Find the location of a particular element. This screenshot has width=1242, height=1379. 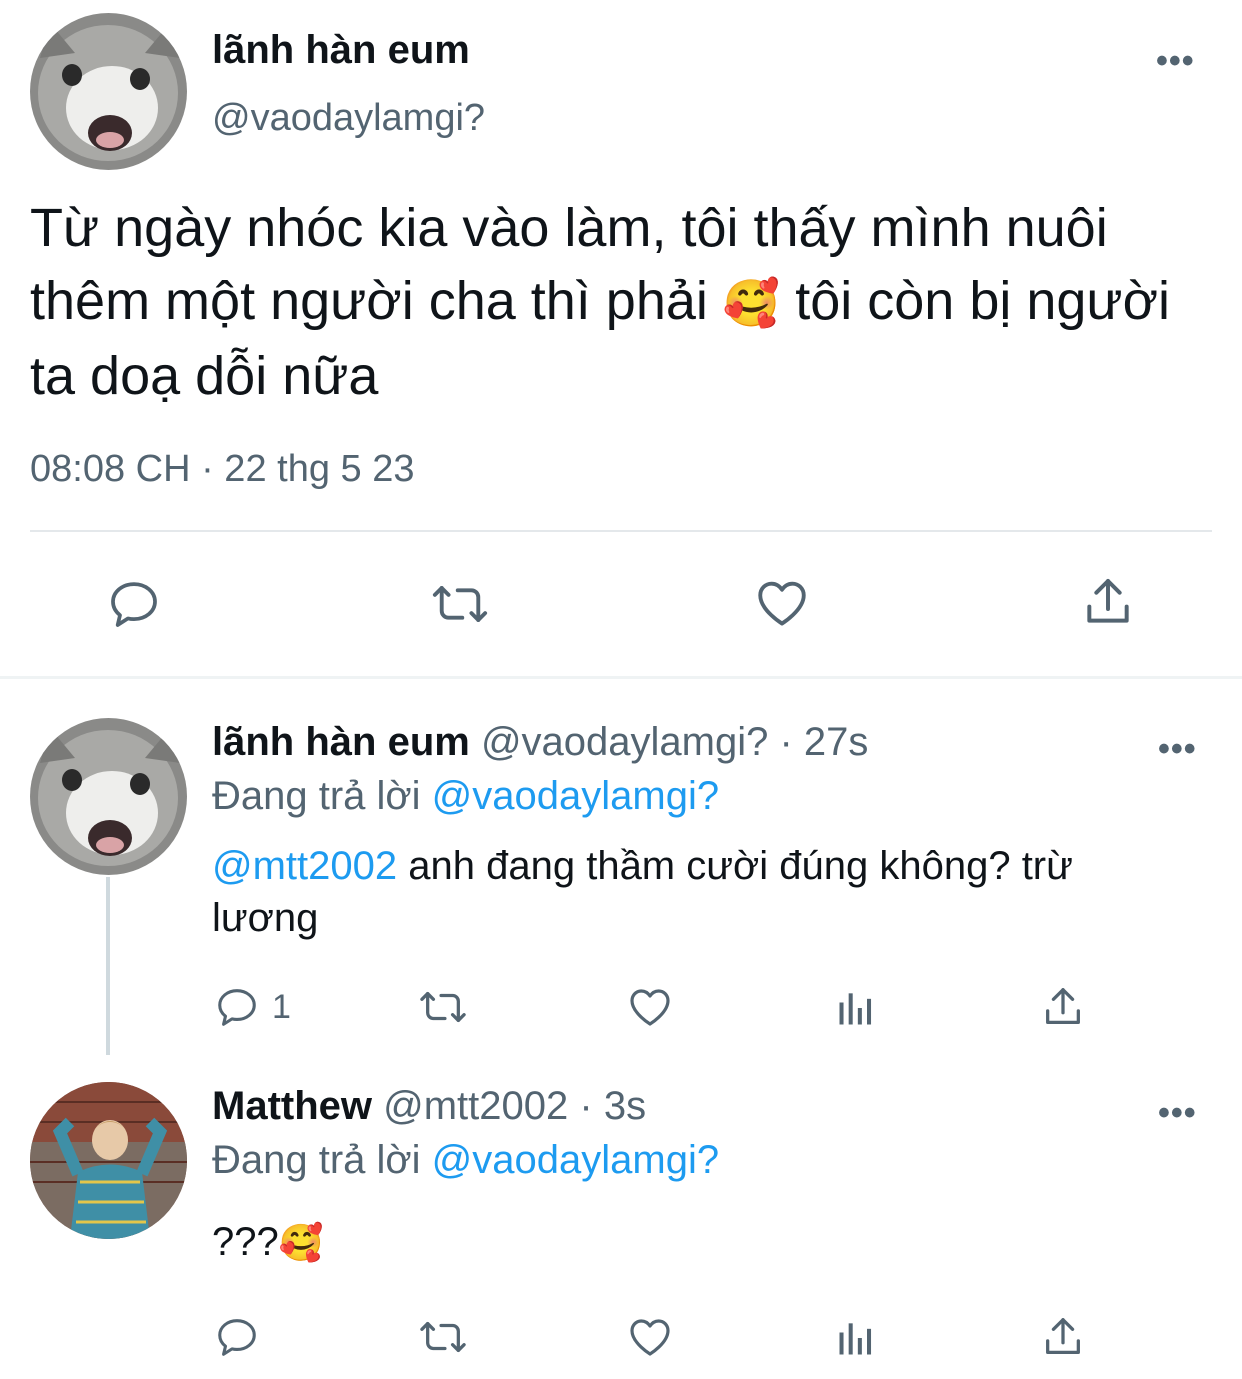

reply-text: ???🥰 is located at coordinates (268, 1242).